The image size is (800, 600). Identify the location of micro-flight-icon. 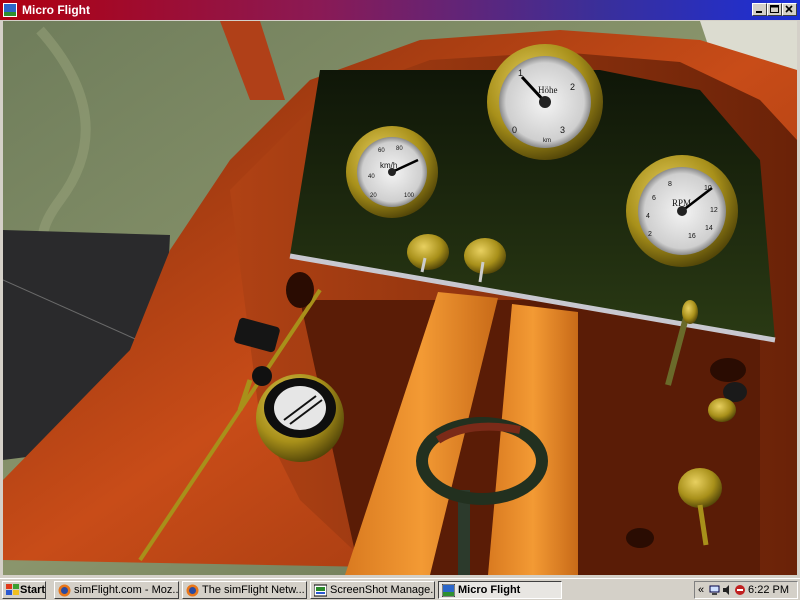
(448, 590).